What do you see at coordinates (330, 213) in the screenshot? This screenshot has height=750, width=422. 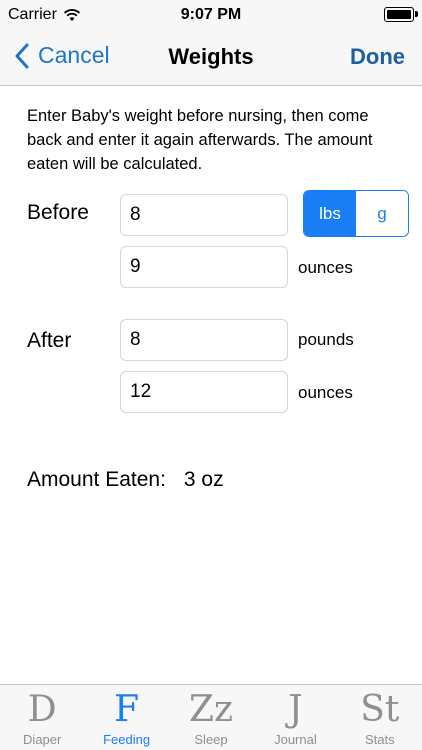 I see `unit-option-lbs: lbs` at bounding box center [330, 213].